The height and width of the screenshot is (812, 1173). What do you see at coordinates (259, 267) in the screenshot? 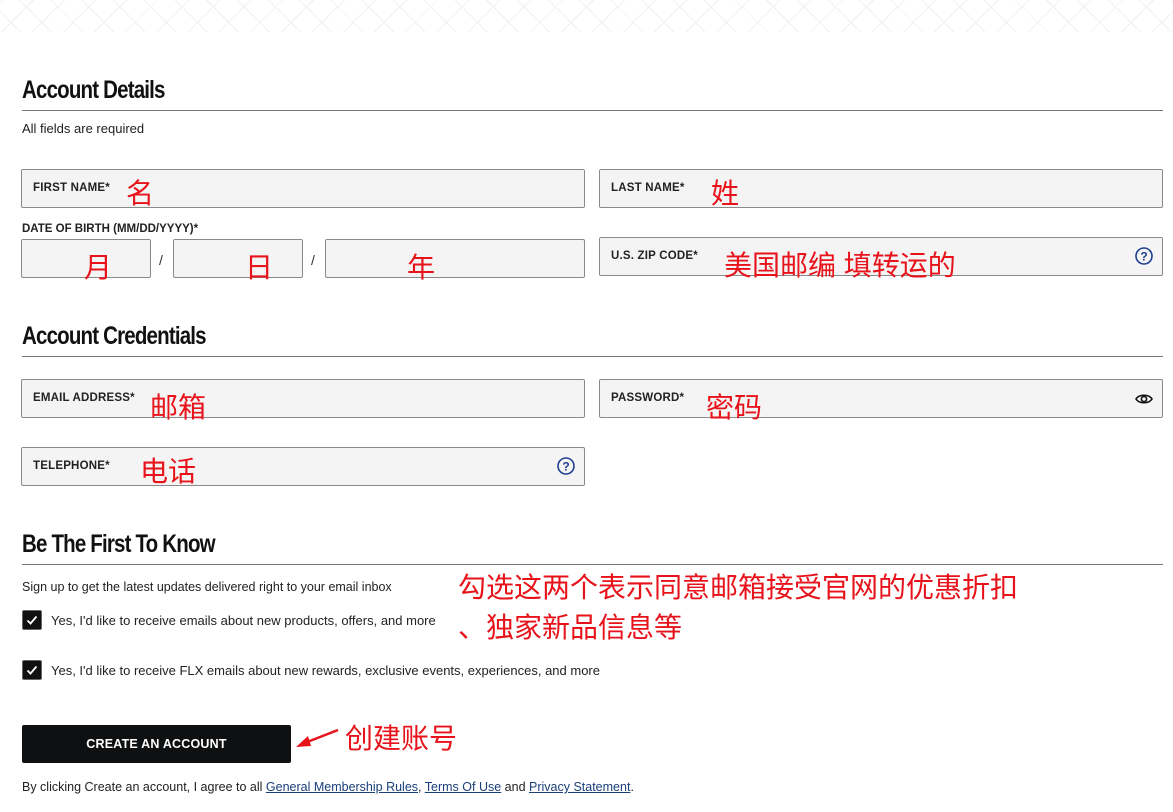
I see `dob-day-value: 日` at bounding box center [259, 267].